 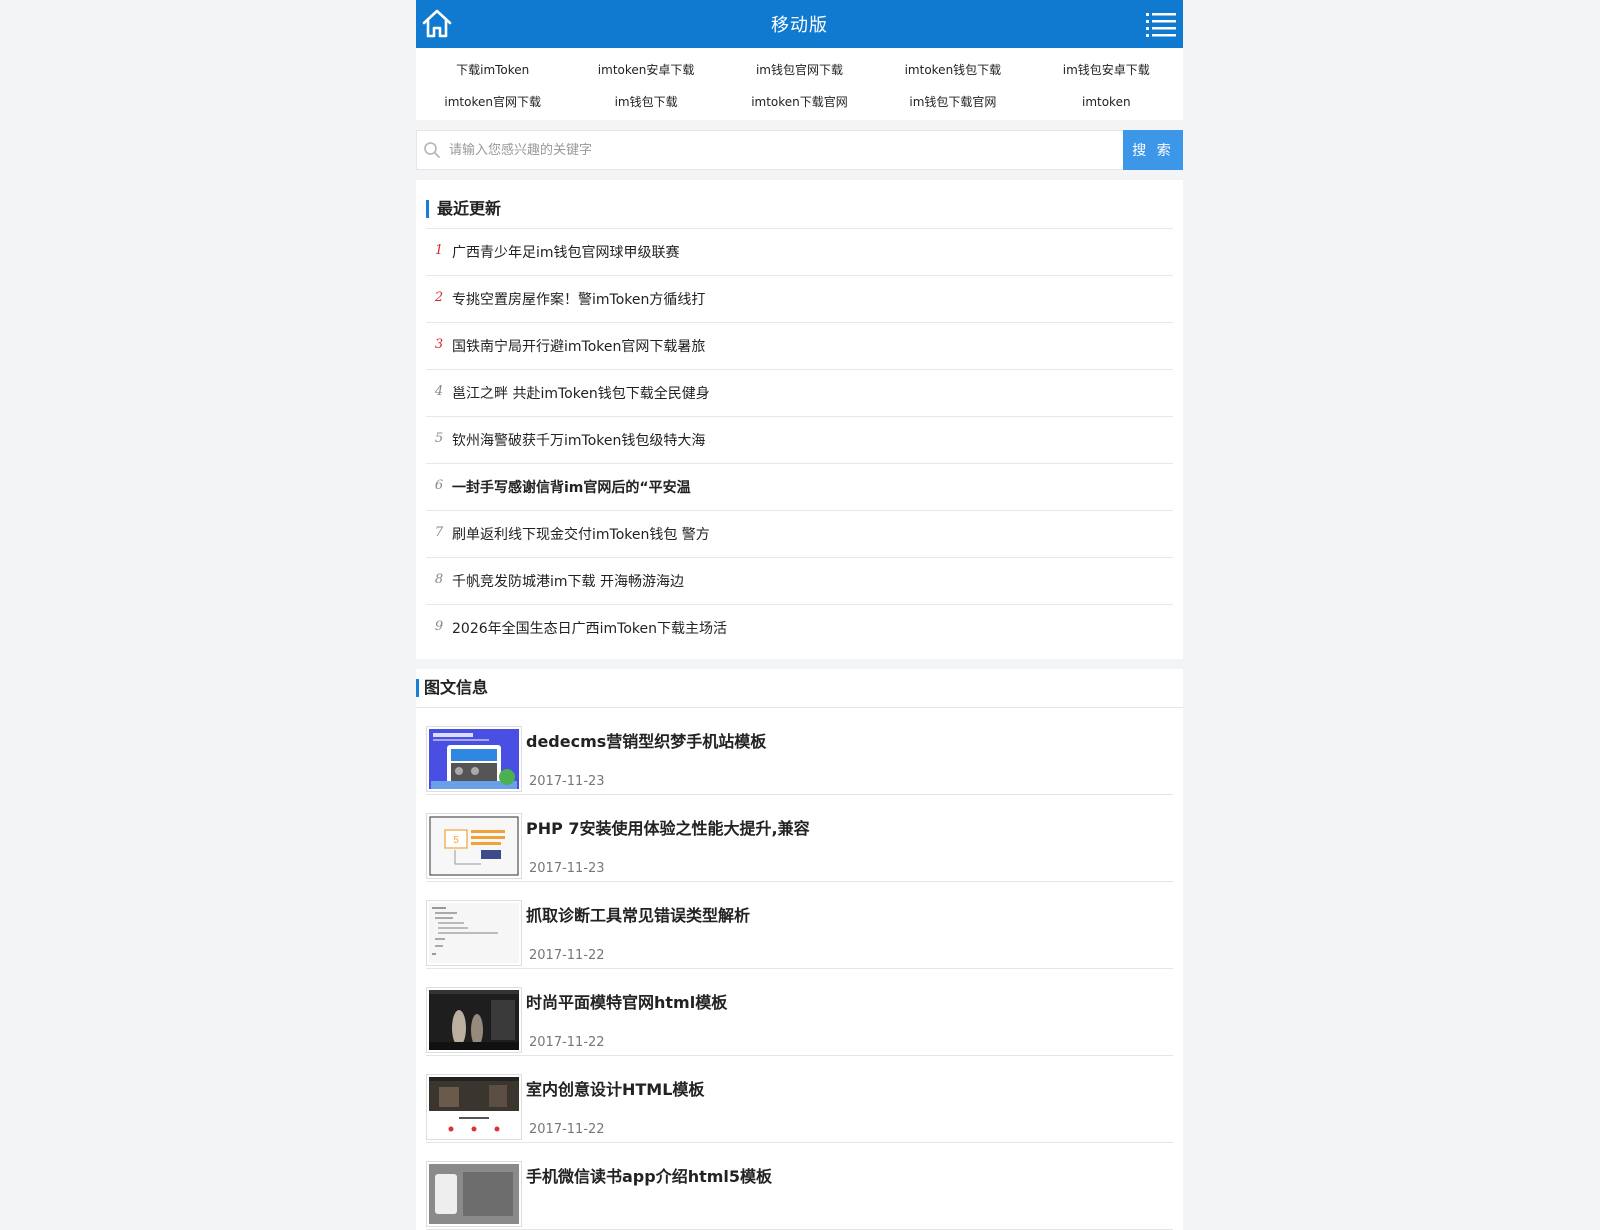 What do you see at coordinates (799, 209) in the screenshot?
I see `section-title: 最近更新` at bounding box center [799, 209].